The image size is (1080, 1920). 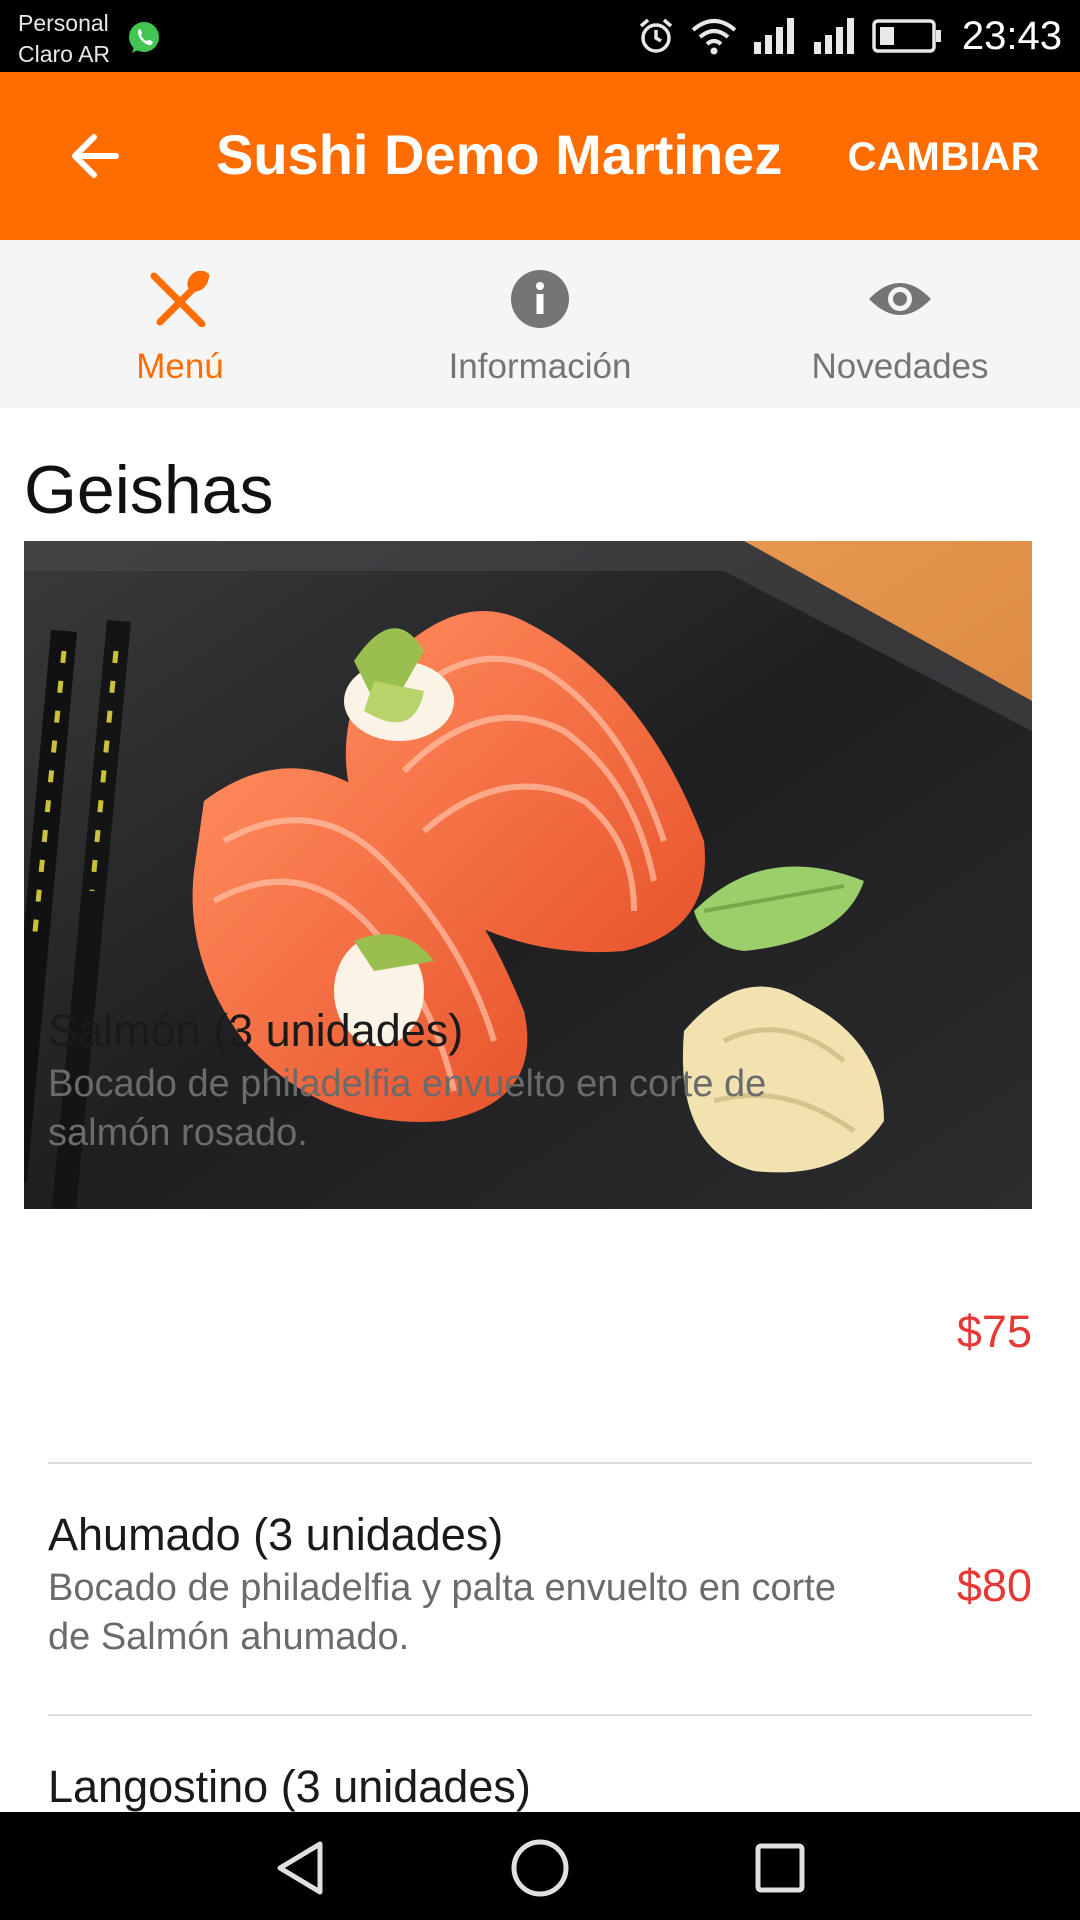 What do you see at coordinates (994, 1331) in the screenshot?
I see `item-price: $75` at bounding box center [994, 1331].